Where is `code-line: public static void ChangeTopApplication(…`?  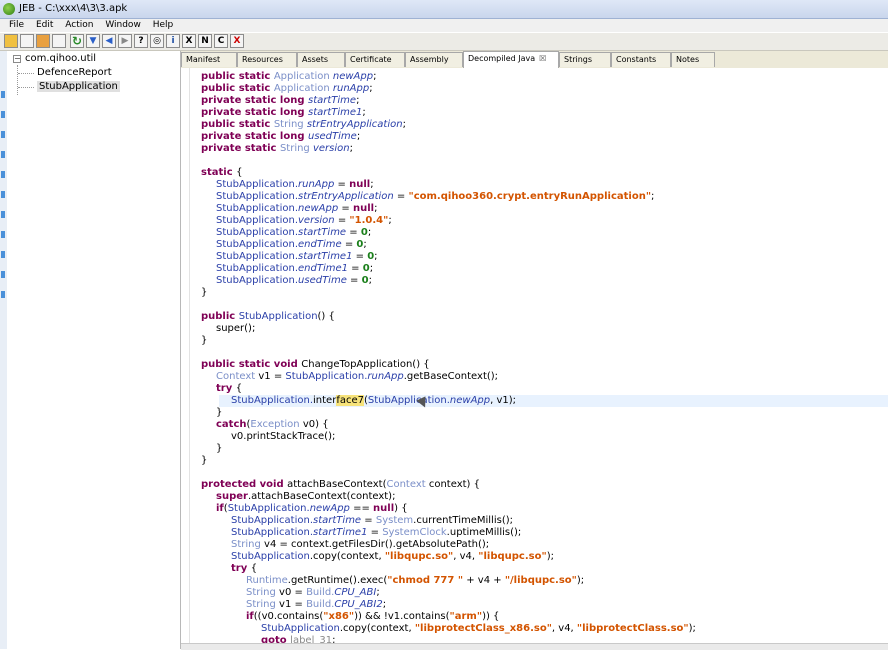 code-line: public static void ChangeTopApplication(… is located at coordinates (315, 365).